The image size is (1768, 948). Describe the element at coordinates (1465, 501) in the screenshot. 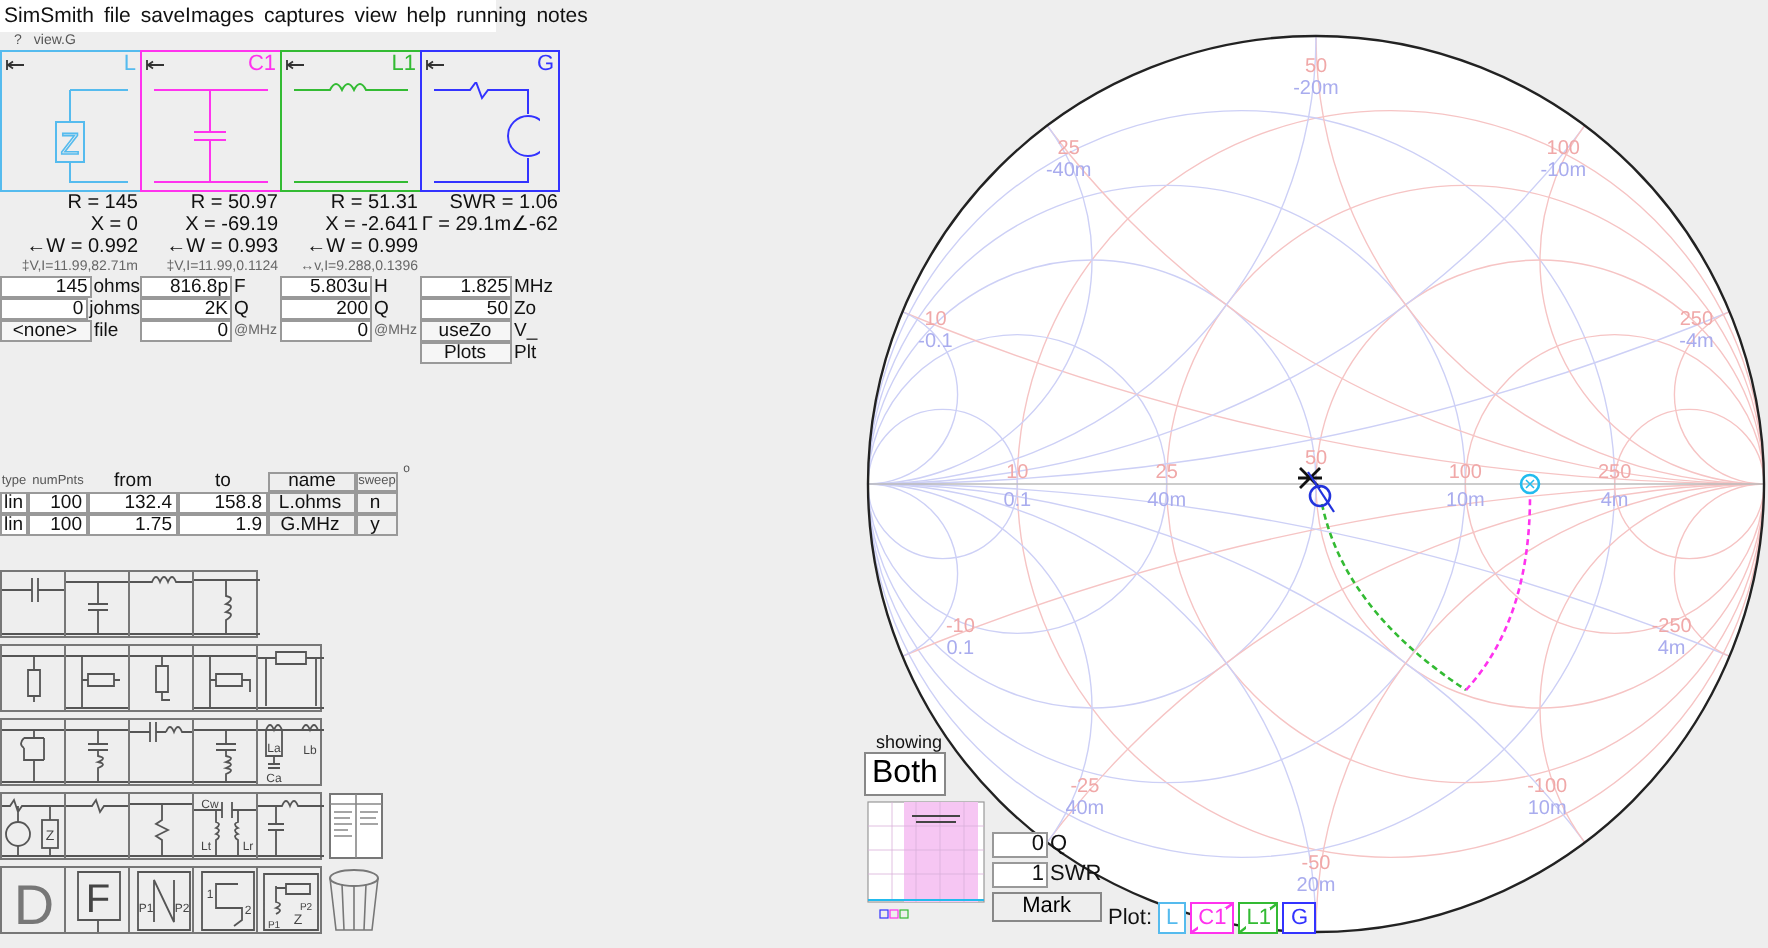

I see `grid-label: 10m` at that location.